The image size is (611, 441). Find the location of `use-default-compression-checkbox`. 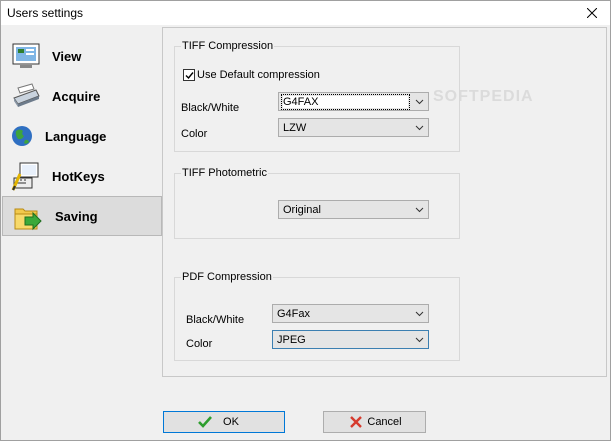

use-default-compression-checkbox is located at coordinates (189, 75).